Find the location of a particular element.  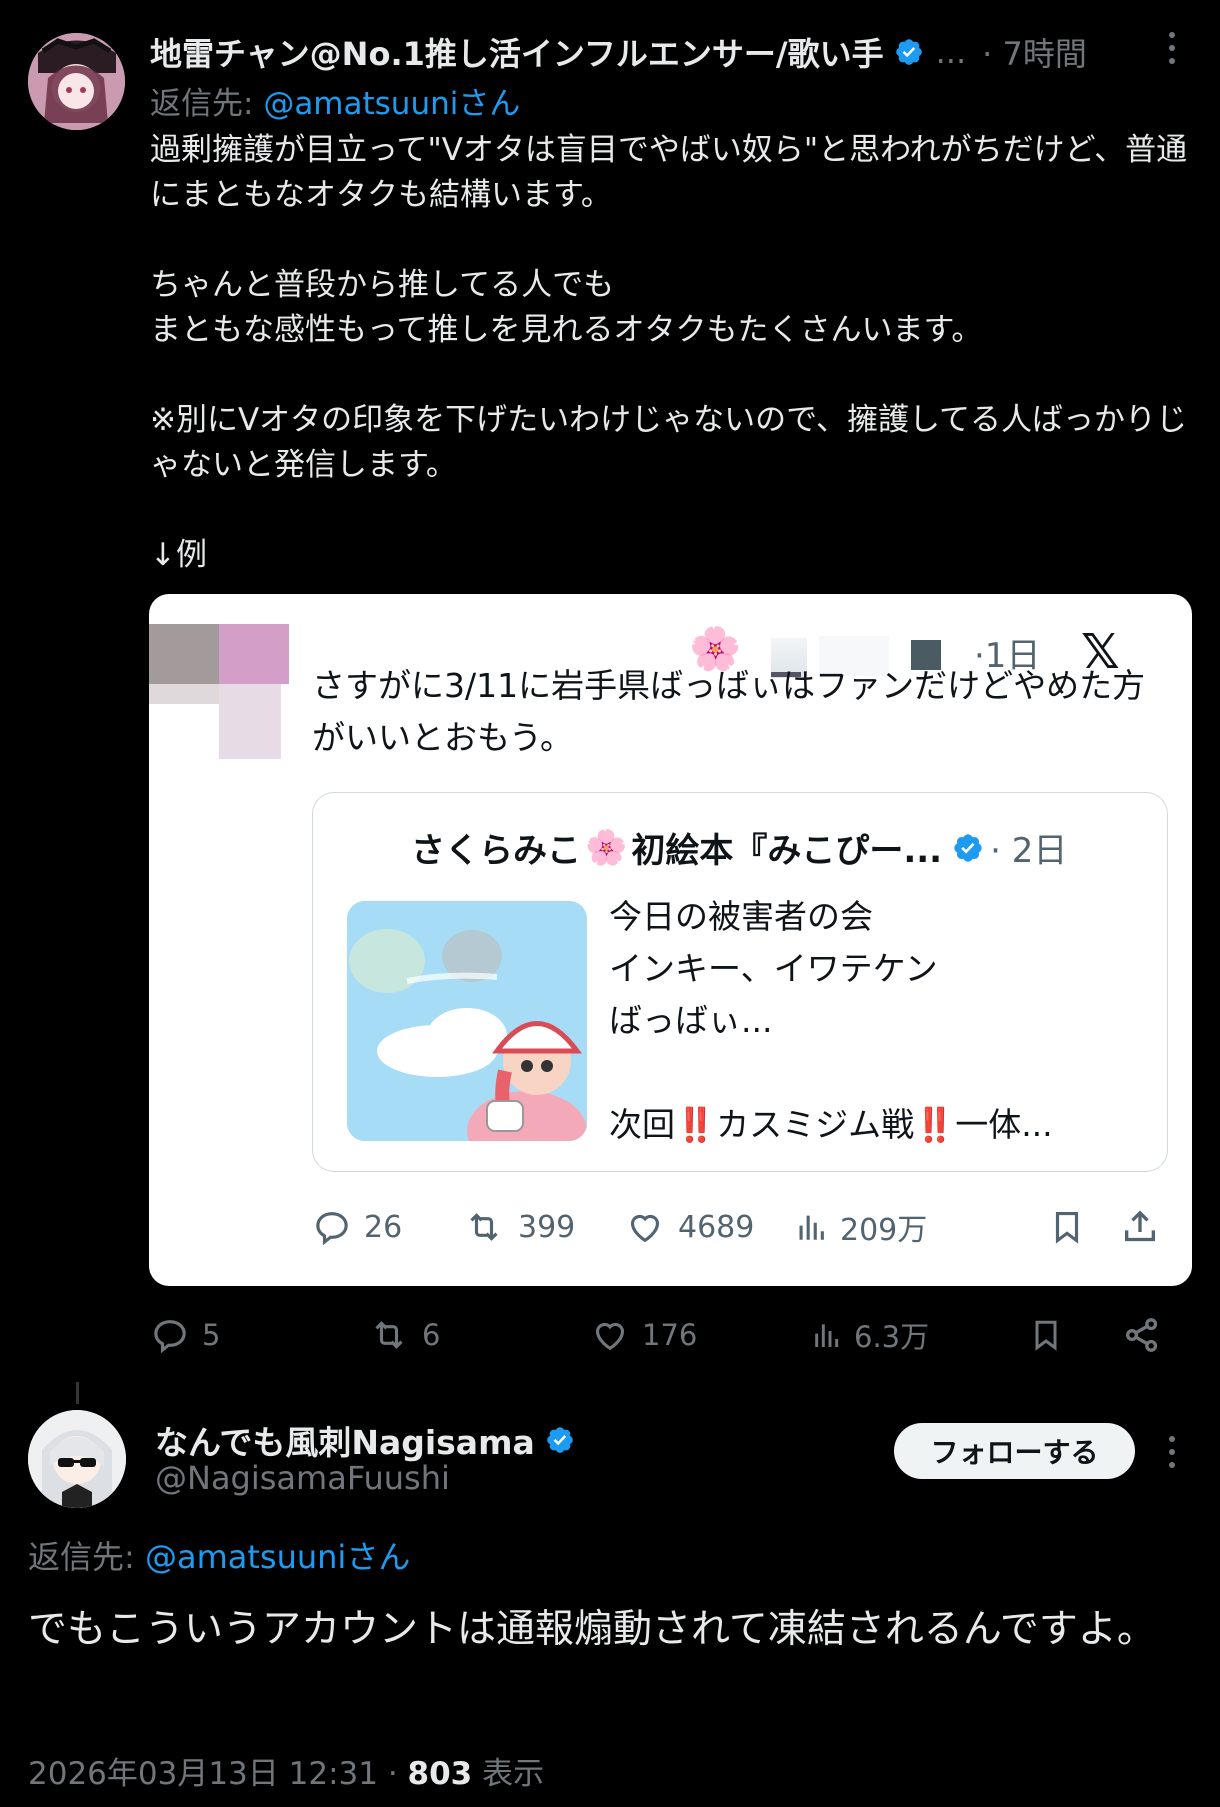

quoted-line: インキー、イワテケン is located at coordinates (773, 968).